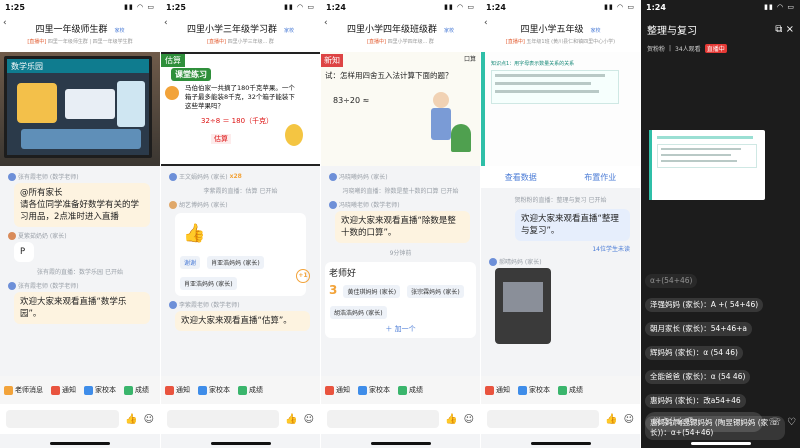 This screenshot has height=448, width=800. I want to click on message-input-bar: 👍 ☺, so click(240, 419).